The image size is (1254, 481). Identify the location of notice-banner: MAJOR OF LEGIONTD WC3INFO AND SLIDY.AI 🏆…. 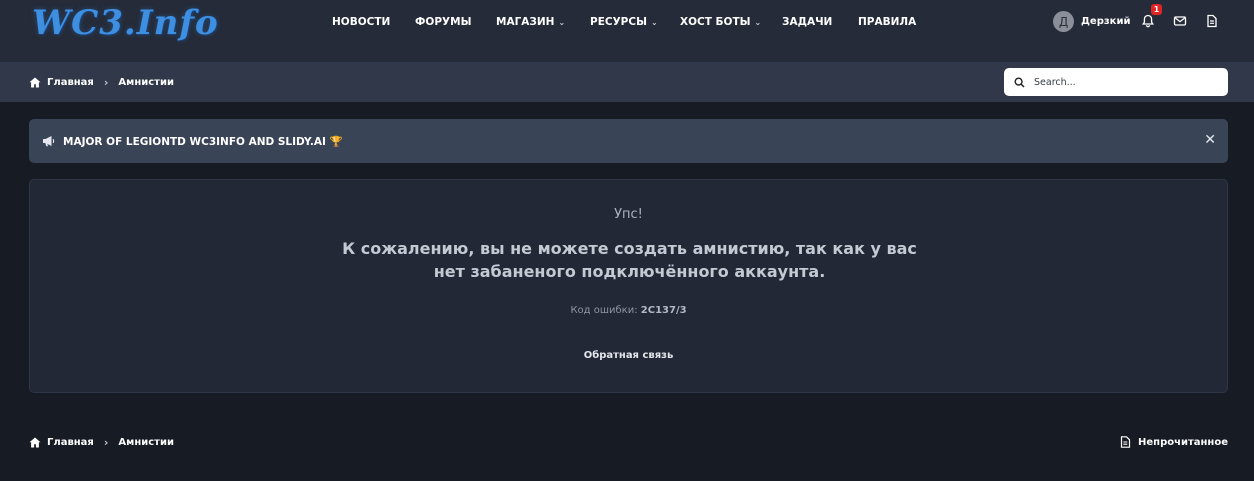
(628, 141).